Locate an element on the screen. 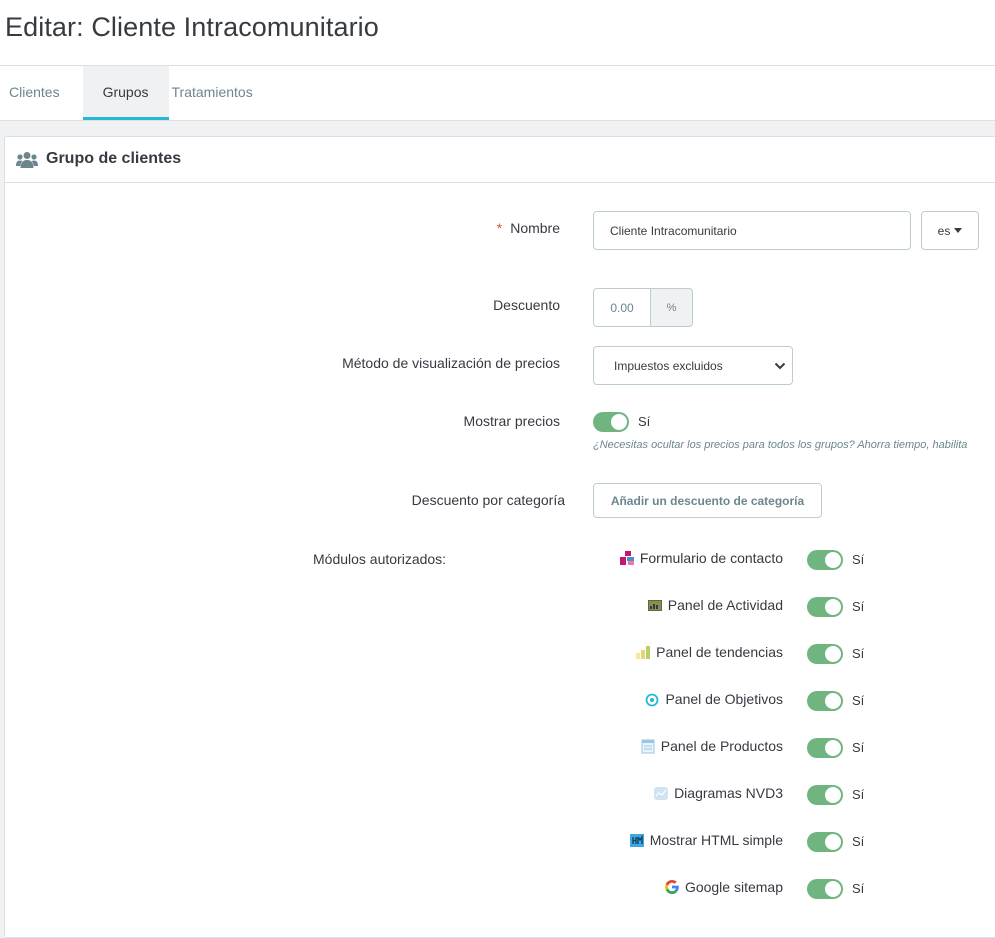  price-display-selected: Impuestos excluidos is located at coordinates (668, 365).